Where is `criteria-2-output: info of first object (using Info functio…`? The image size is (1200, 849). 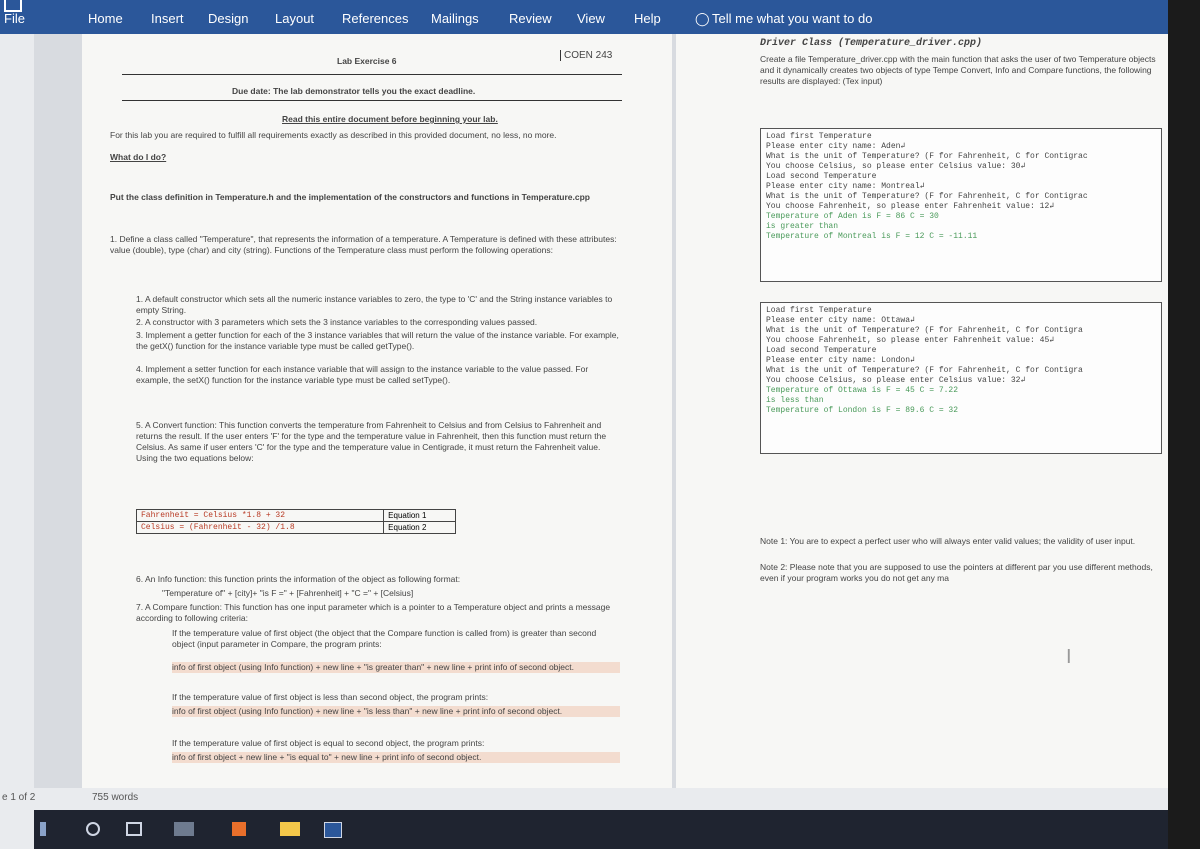 criteria-2-output: info of first object (using Info functio… is located at coordinates (396, 711).